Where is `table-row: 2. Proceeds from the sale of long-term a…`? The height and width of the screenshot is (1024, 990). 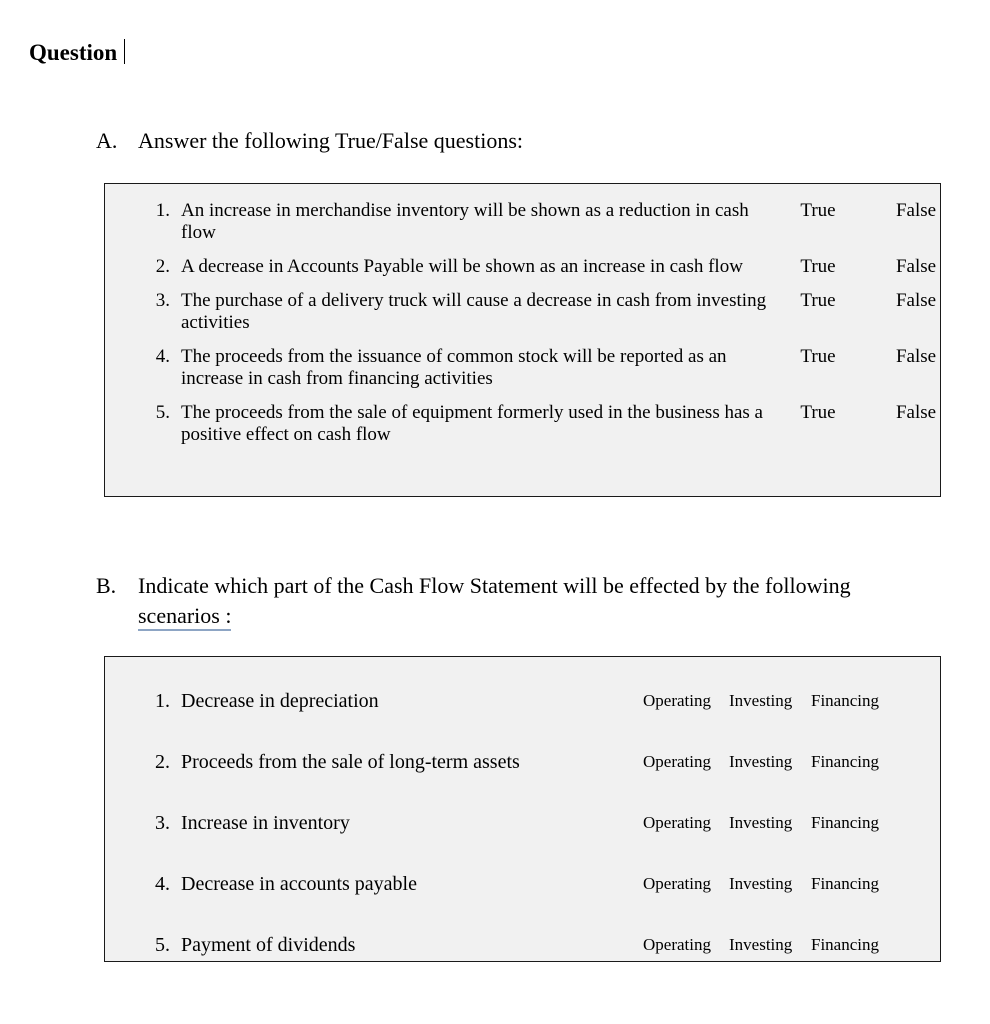
table-row: 2. Proceeds from the sale of long-term a… is located at coordinates (522, 761).